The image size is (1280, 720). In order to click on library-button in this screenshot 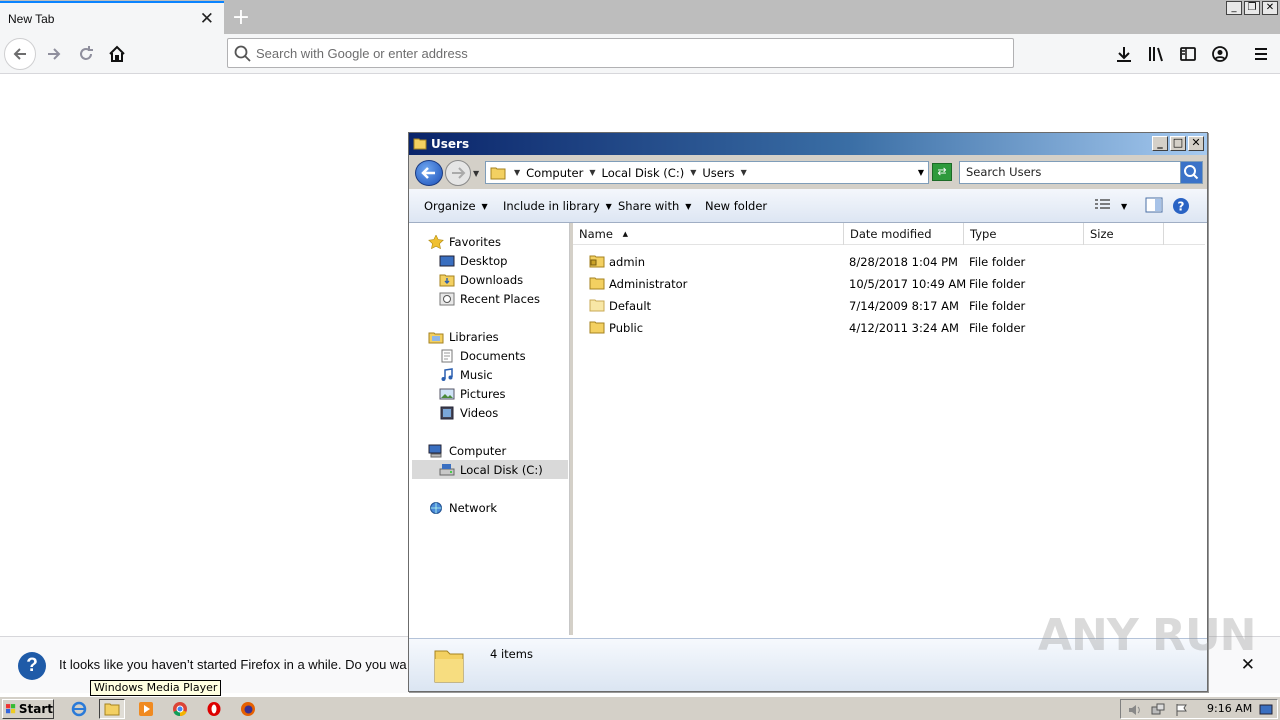, I will do `click(1156, 54)`.